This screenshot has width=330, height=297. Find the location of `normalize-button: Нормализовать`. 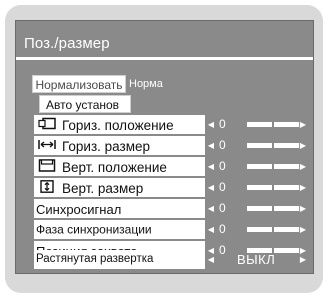

normalize-button: Нормализовать is located at coordinates (79, 84).